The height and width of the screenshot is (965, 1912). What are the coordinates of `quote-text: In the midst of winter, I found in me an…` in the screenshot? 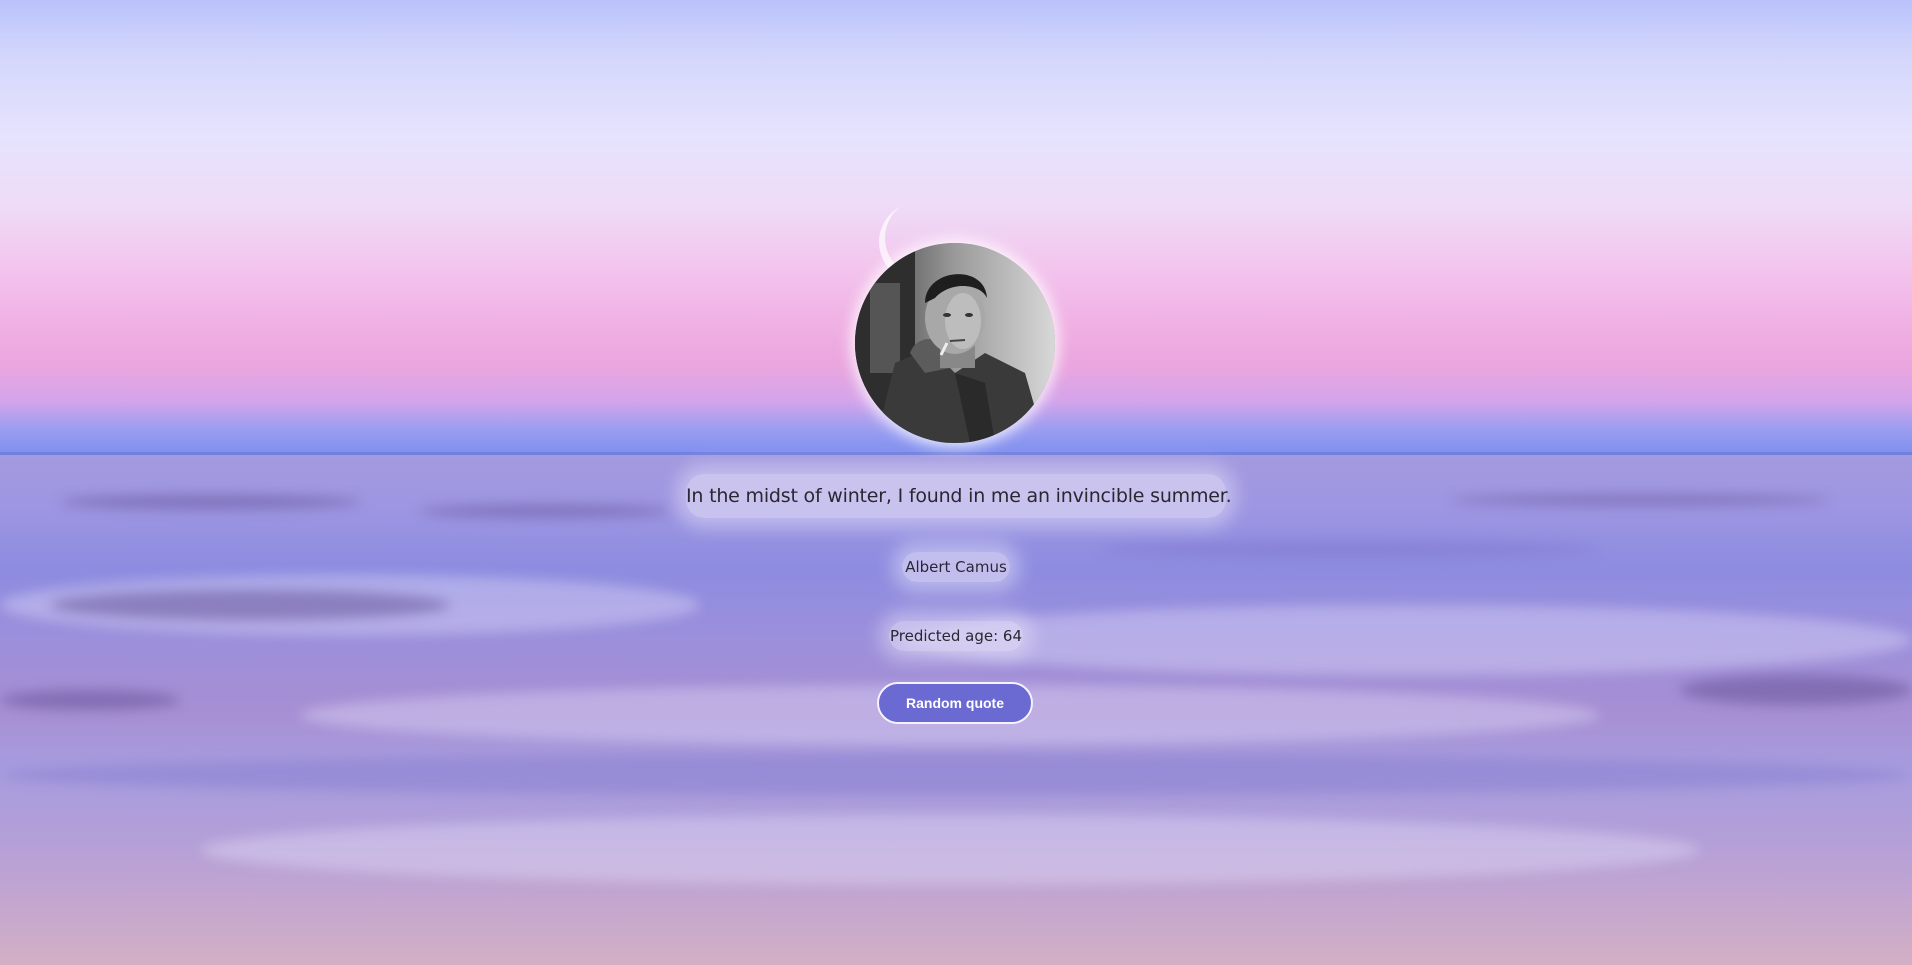 It's located at (959, 496).